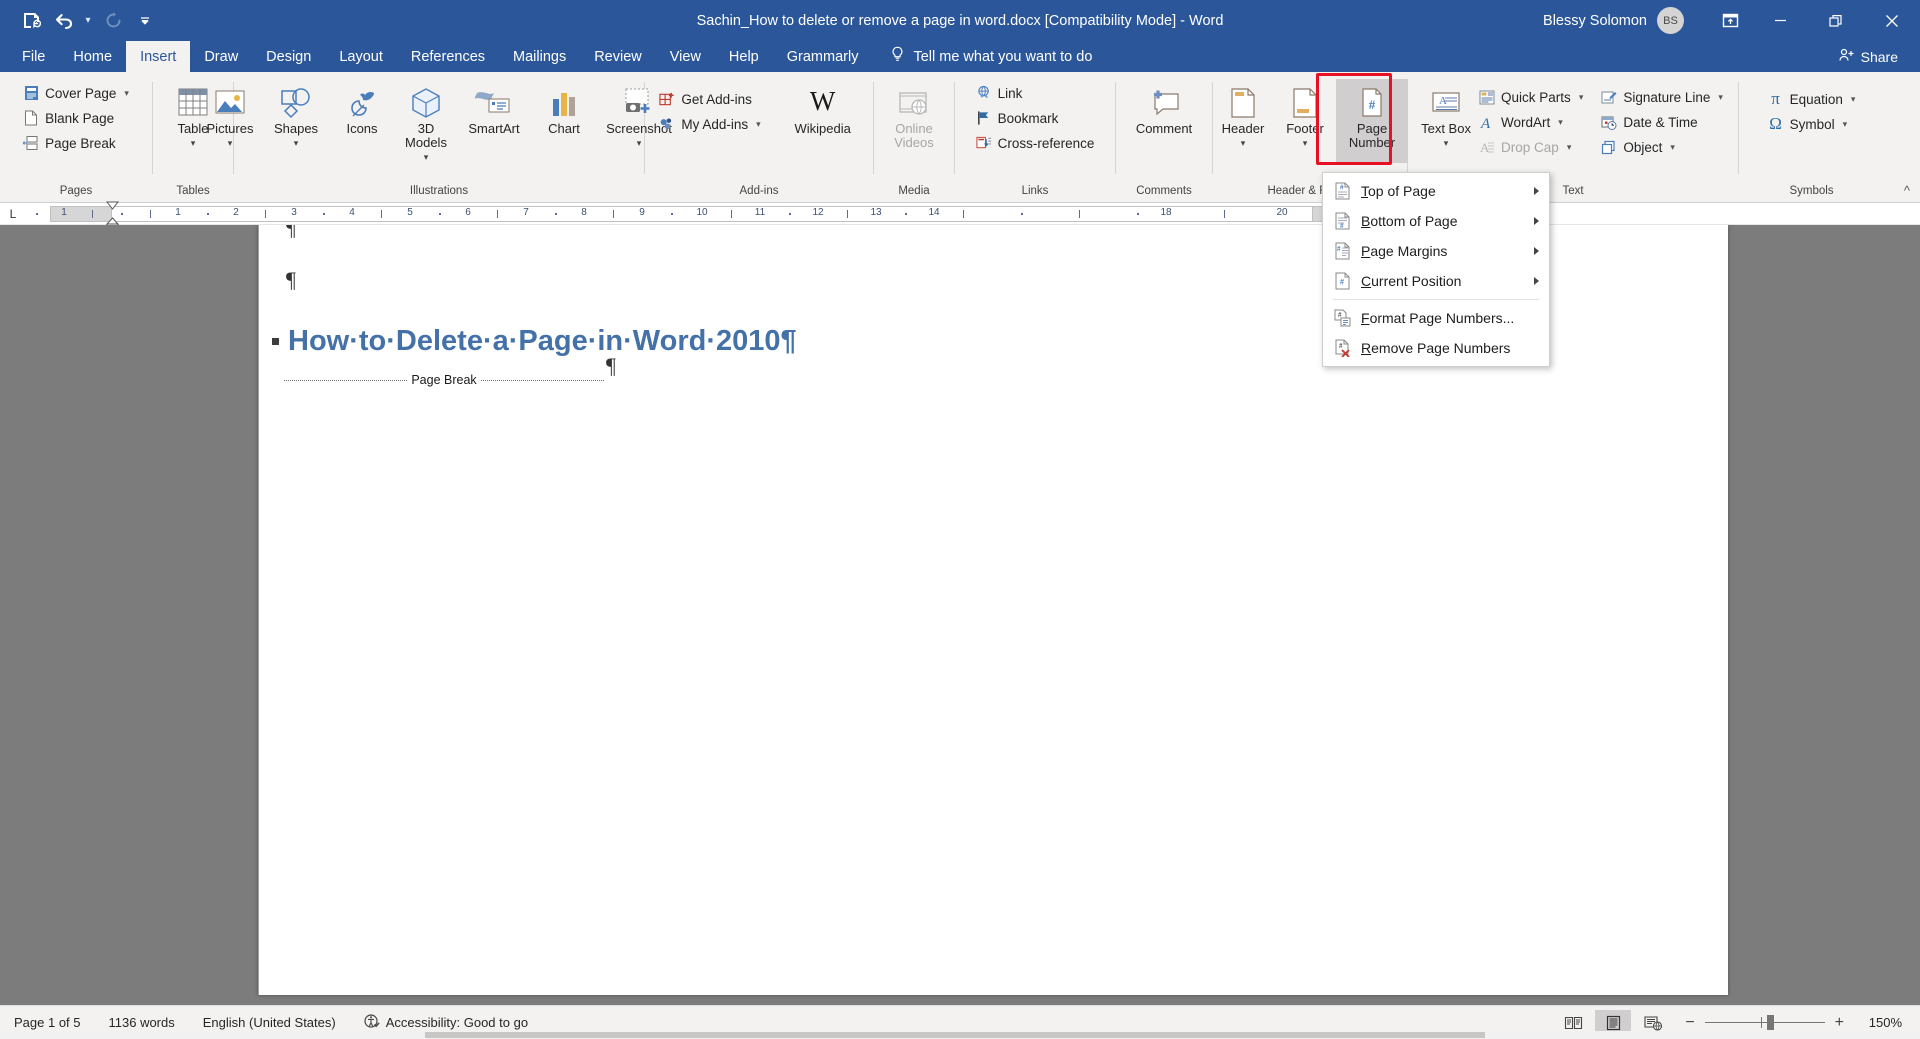  Describe the element at coordinates (1531, 97) in the screenshot. I see `quick-parts-button: Quick Parts ▾` at that location.